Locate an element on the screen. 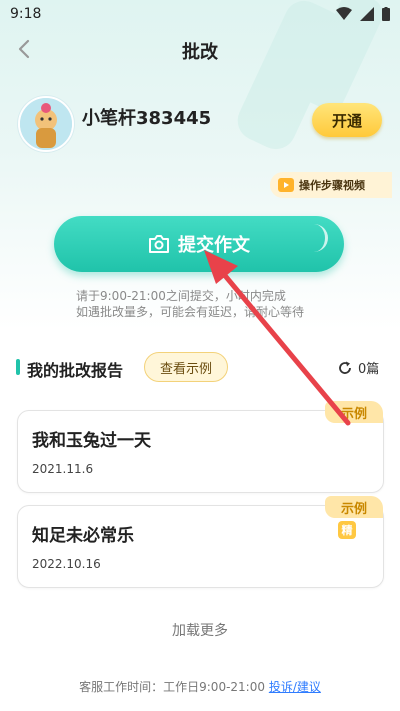 The image size is (400, 711). red-arrow-annotation is located at coordinates (277, 338).